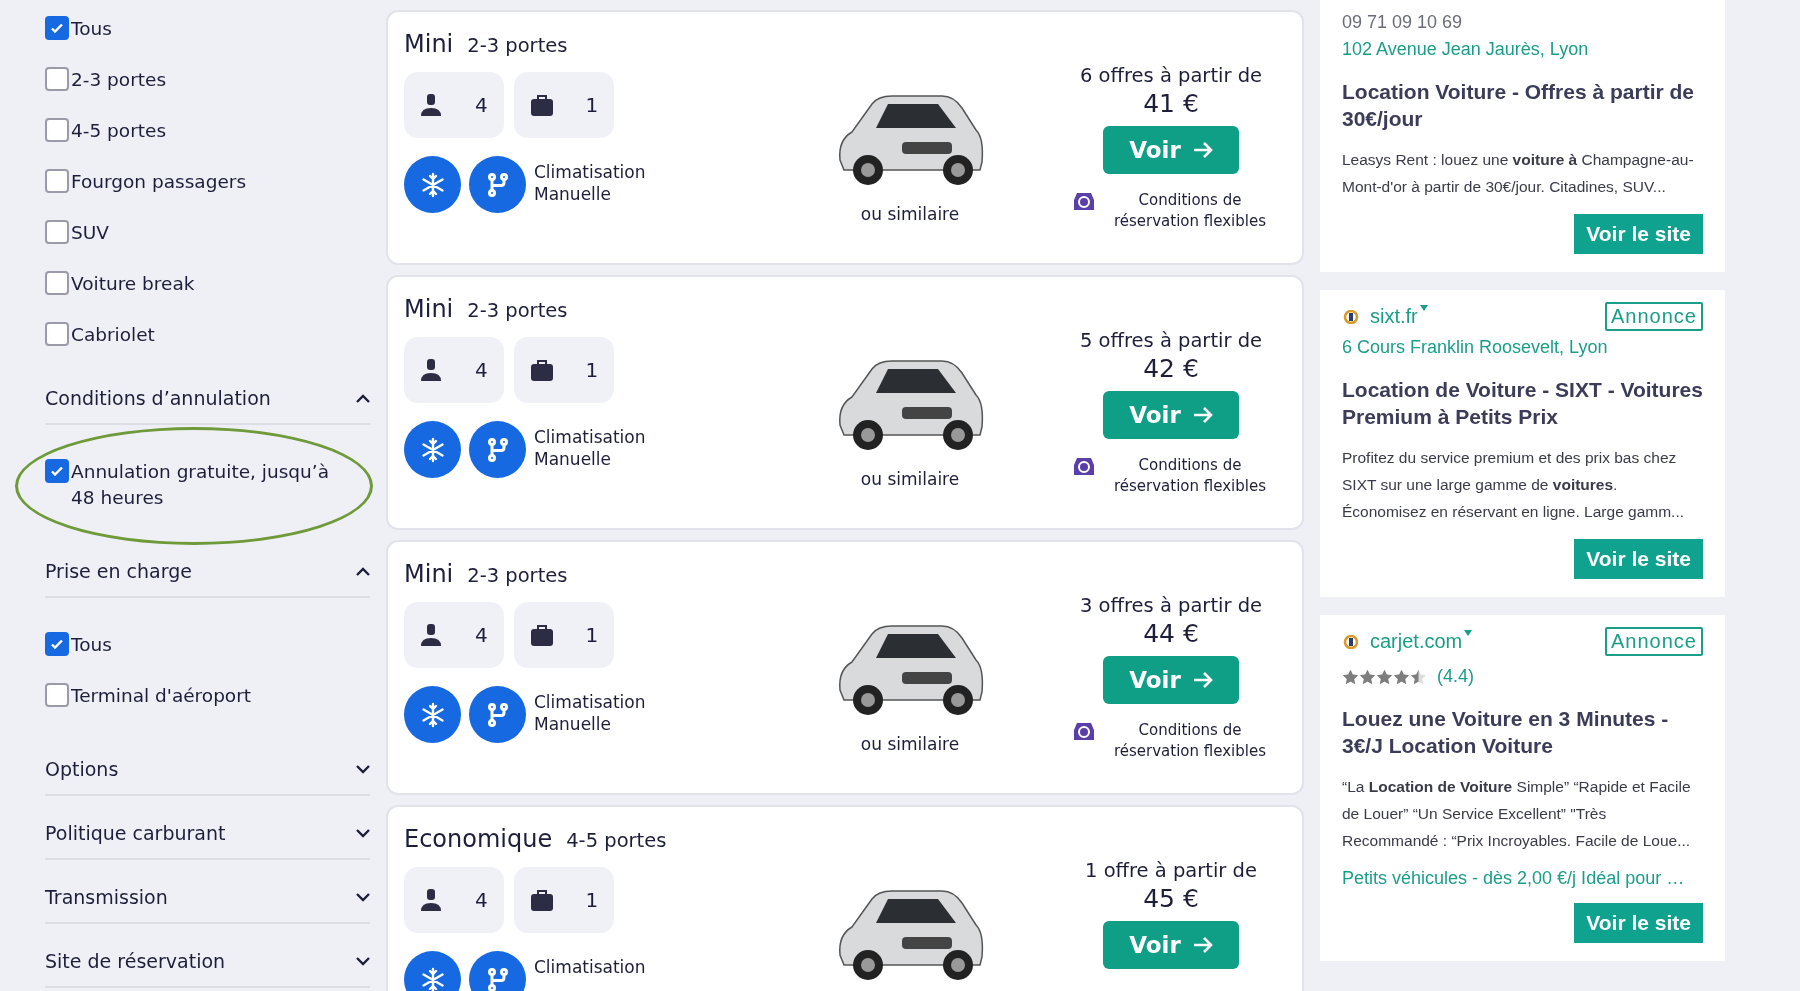  I want to click on filter-option-label: 4-5 portes, so click(119, 131).